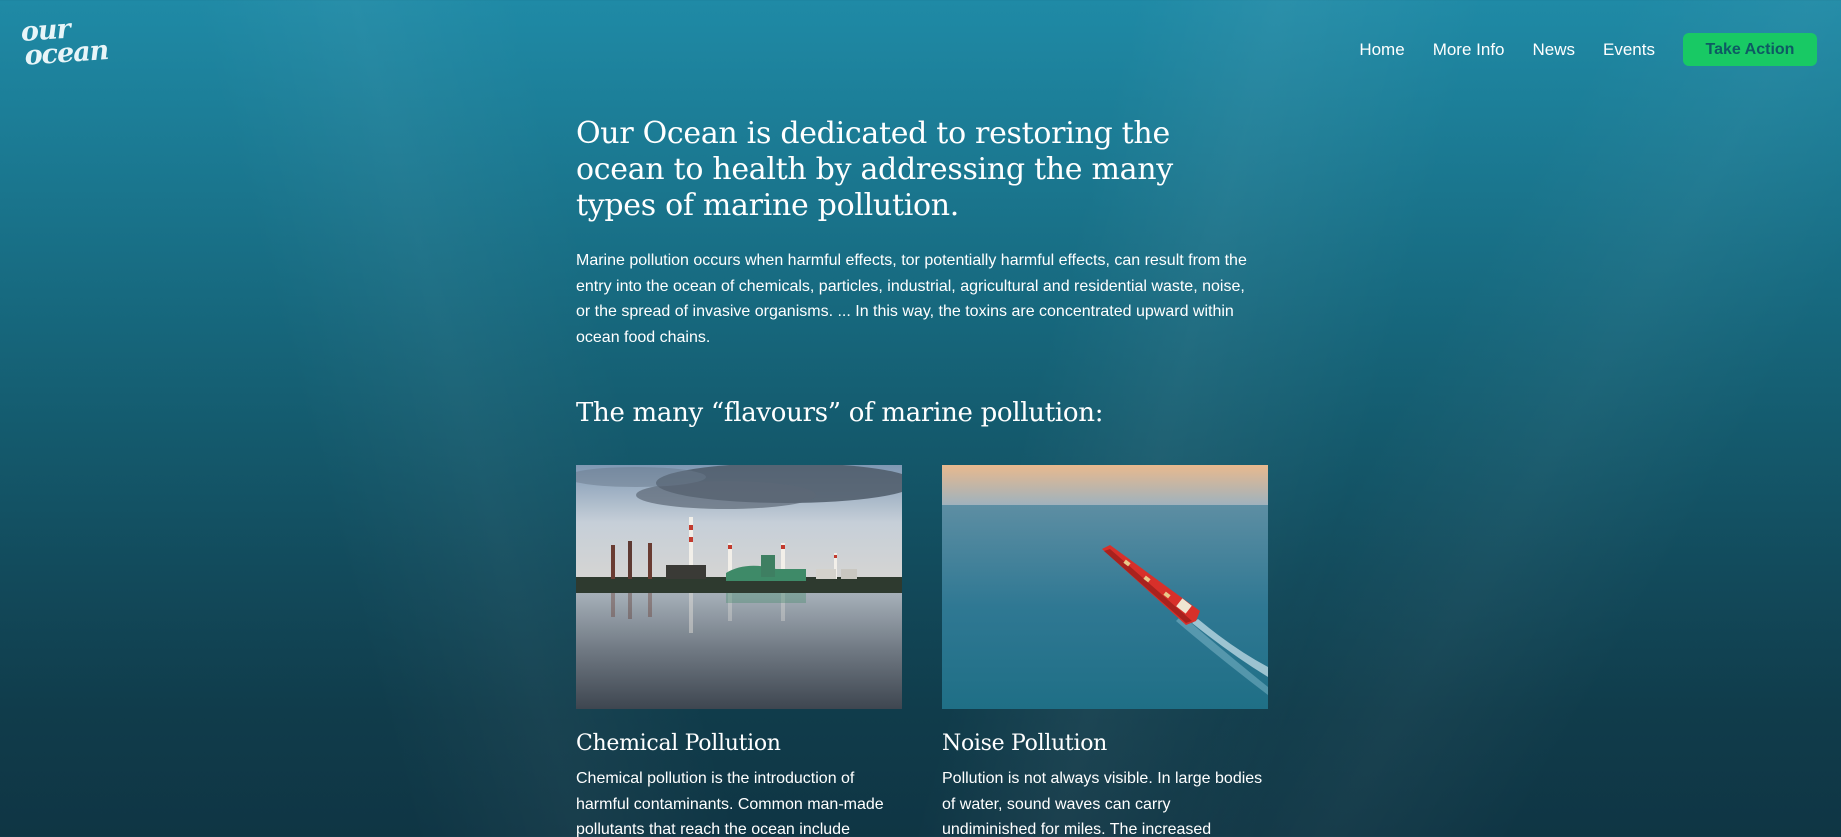  I want to click on nav-events: Events, so click(1629, 50).